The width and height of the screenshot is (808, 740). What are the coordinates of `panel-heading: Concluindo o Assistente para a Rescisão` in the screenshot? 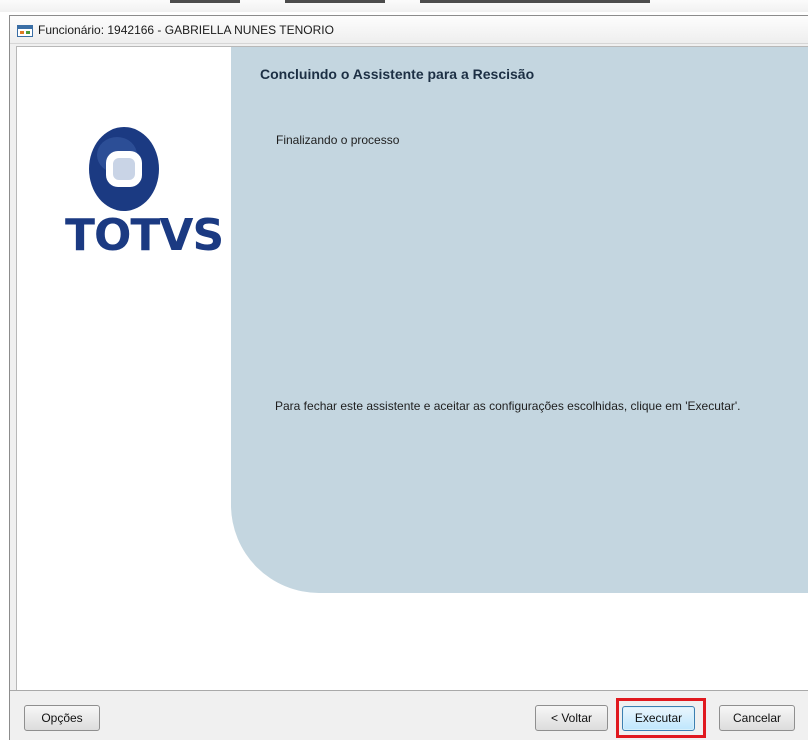 It's located at (397, 74).